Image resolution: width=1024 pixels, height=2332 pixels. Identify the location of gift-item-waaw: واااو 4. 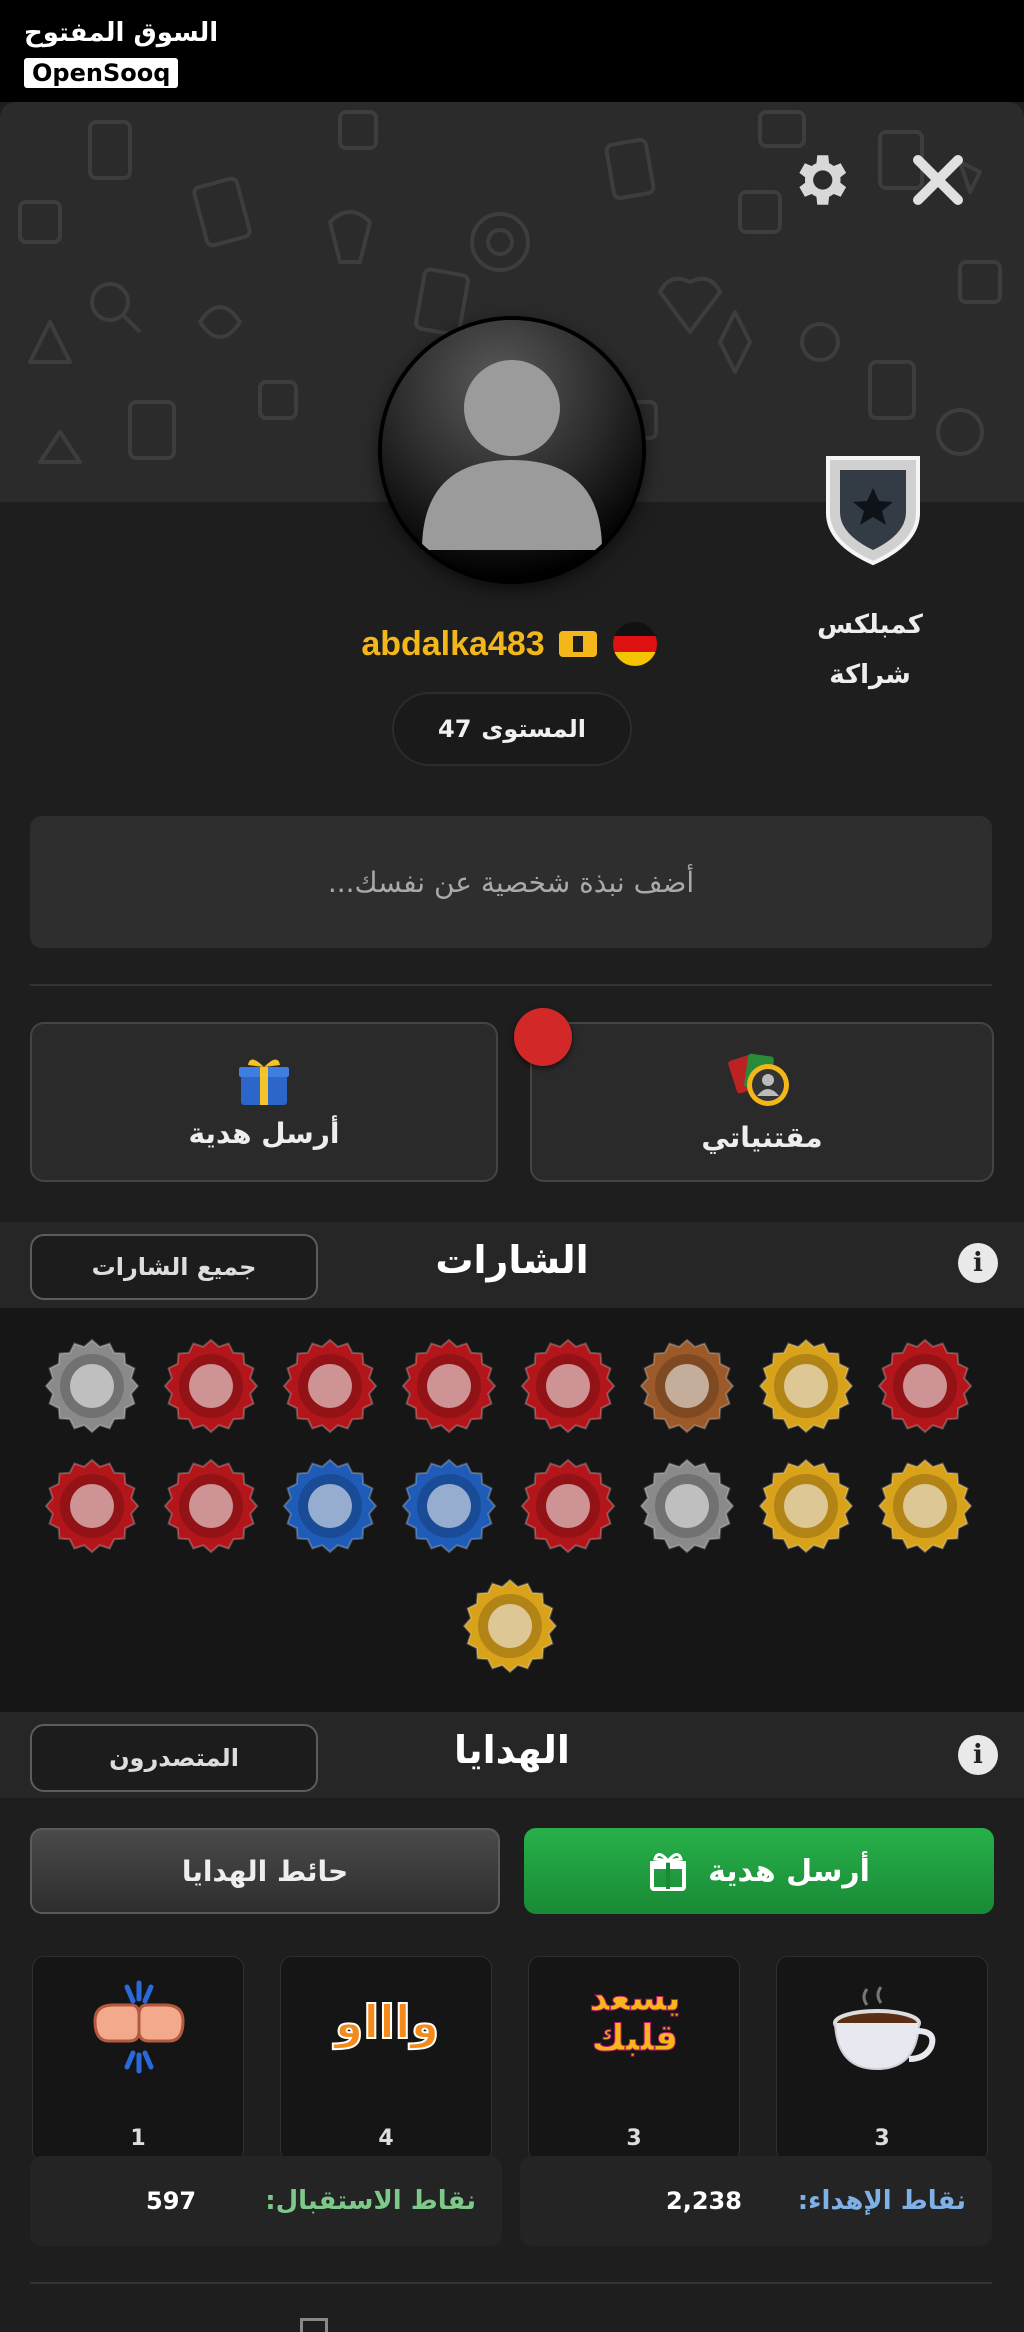
(386, 2059).